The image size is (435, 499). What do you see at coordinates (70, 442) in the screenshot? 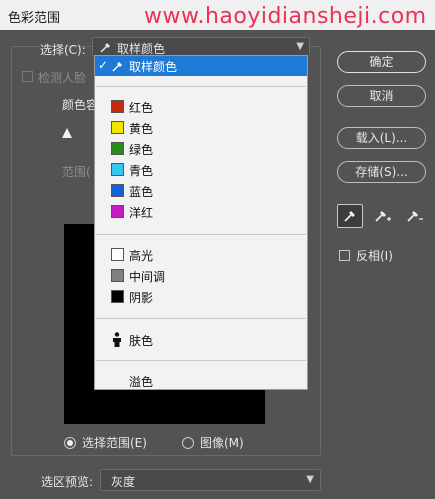
I see `radio-selection-dot` at bounding box center [70, 442].